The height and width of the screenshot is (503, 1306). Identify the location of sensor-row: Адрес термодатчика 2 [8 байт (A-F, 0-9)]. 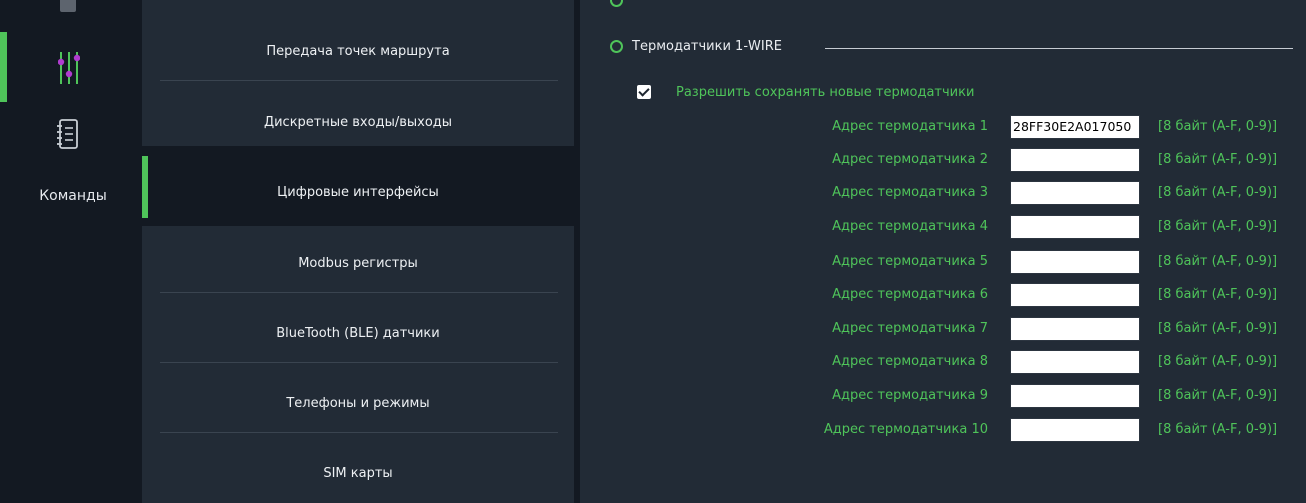
(943, 160).